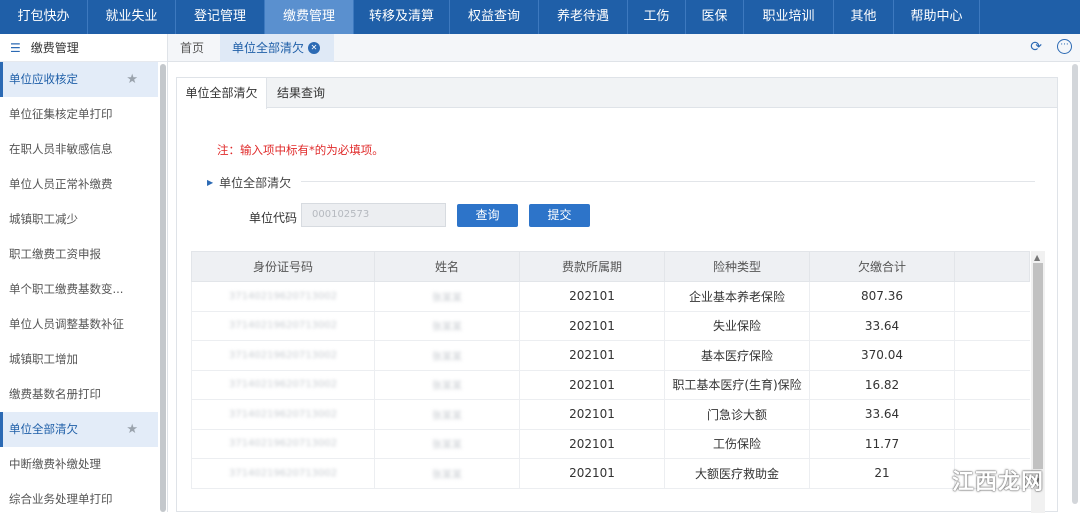  I want to click on sidebar-item-label: 职工缴费工资申报, so click(55, 254).